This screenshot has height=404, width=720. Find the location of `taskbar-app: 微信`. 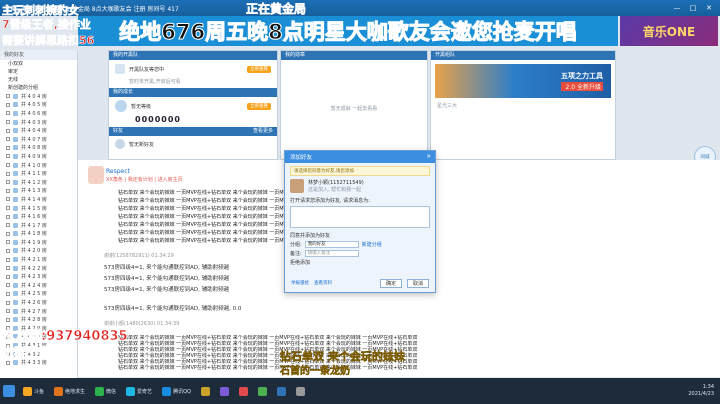

taskbar-app: 微信 is located at coordinates (105, 391).